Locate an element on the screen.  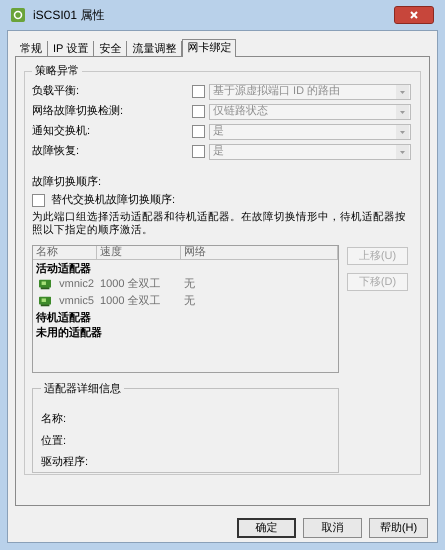
checkbox-label: 替代交换机故障切换顺序: is located at coordinates (113, 200).